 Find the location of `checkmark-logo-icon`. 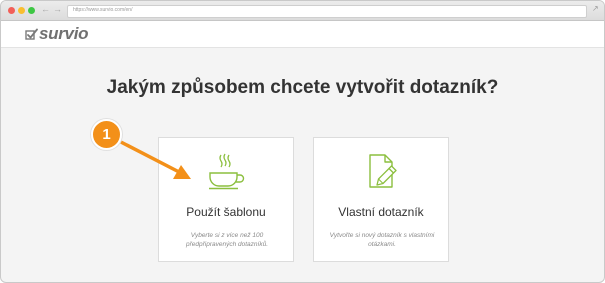

checkmark-logo-icon is located at coordinates (31, 34).